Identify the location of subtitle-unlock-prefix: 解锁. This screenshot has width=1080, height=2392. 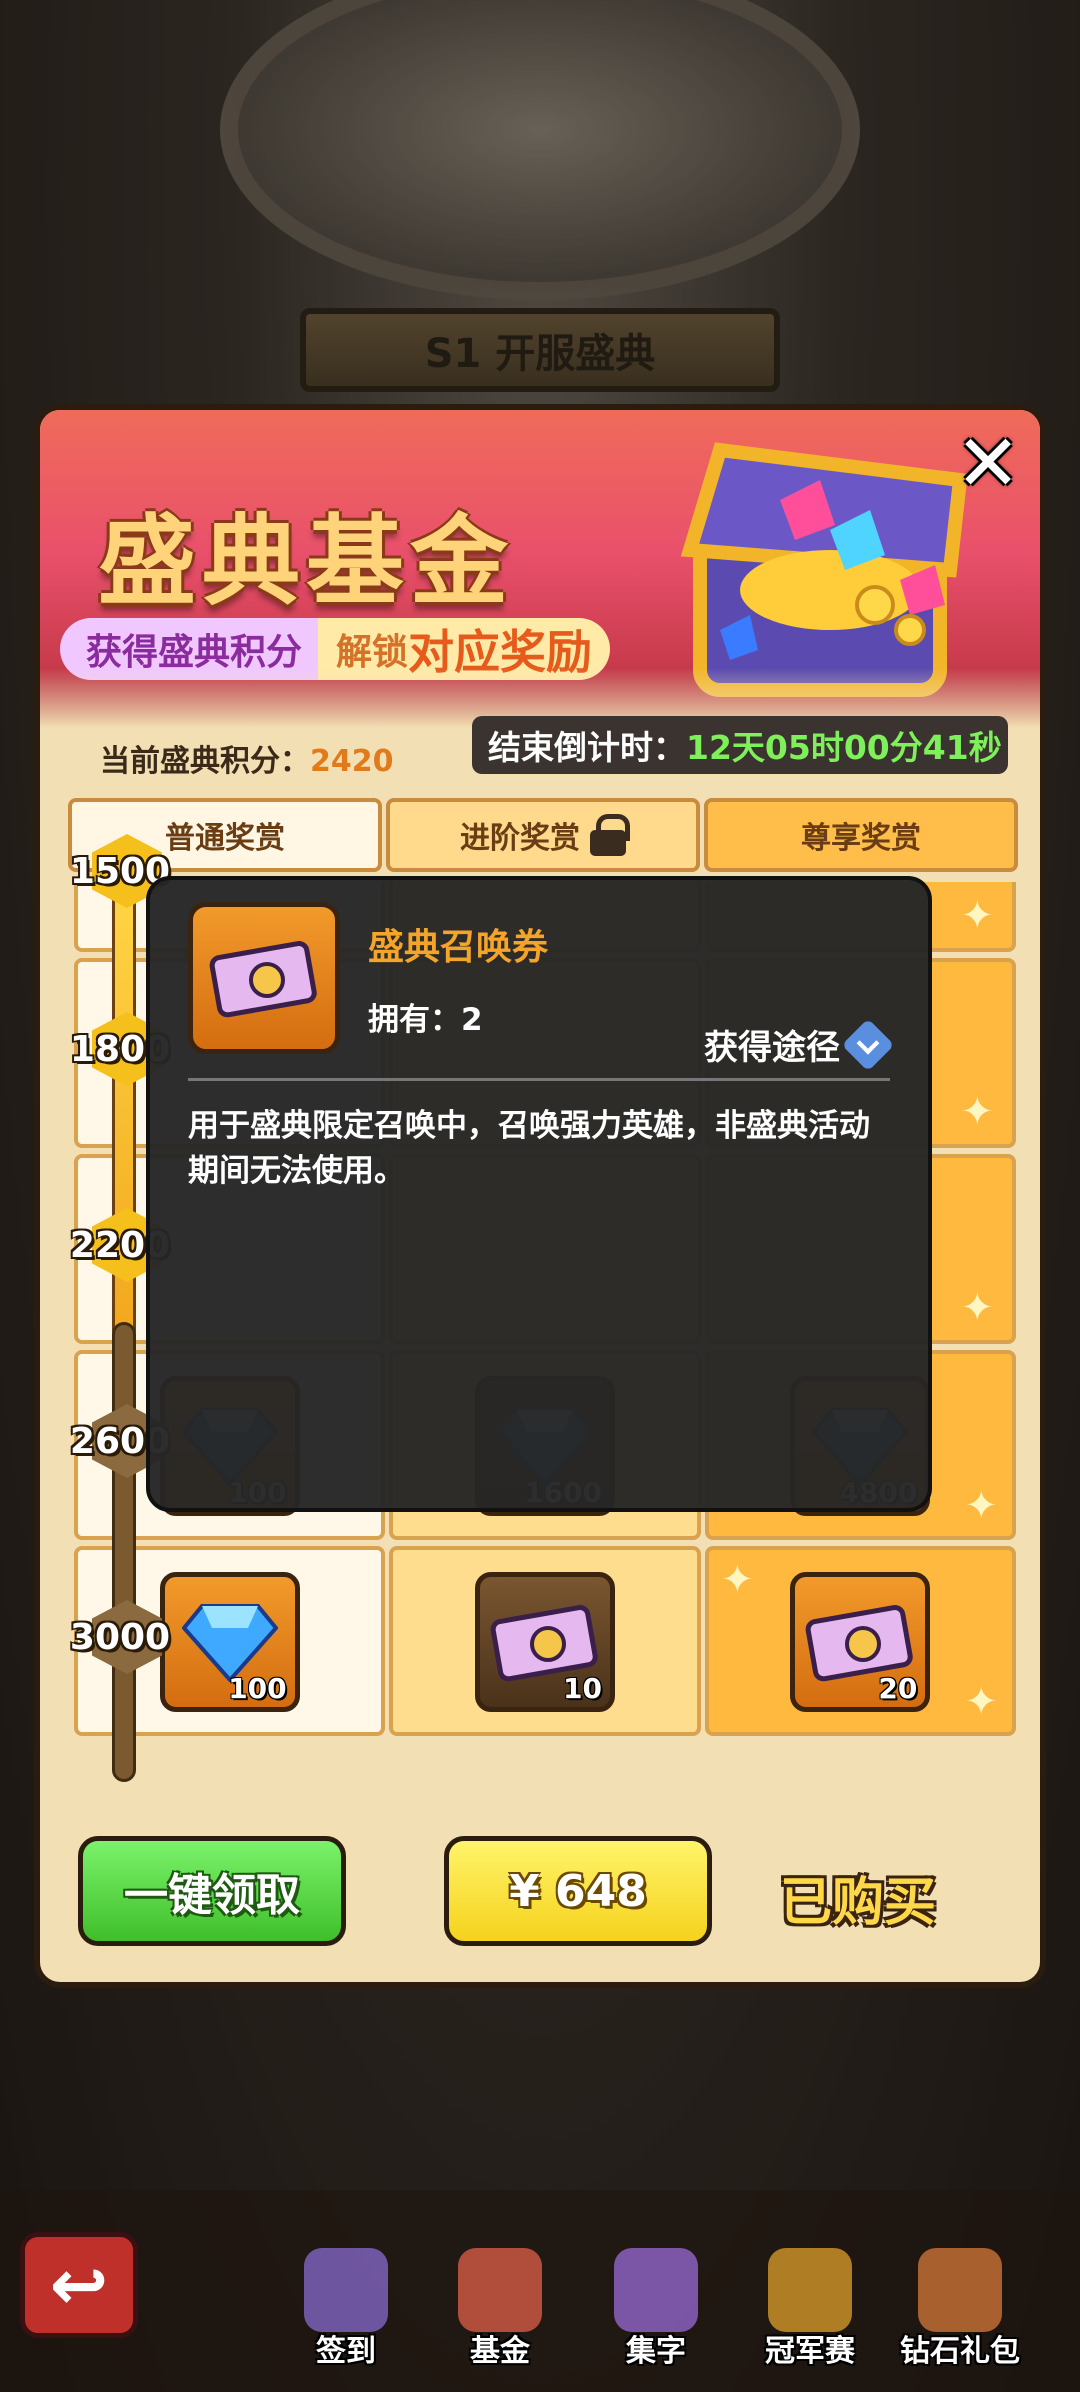
(372, 652).